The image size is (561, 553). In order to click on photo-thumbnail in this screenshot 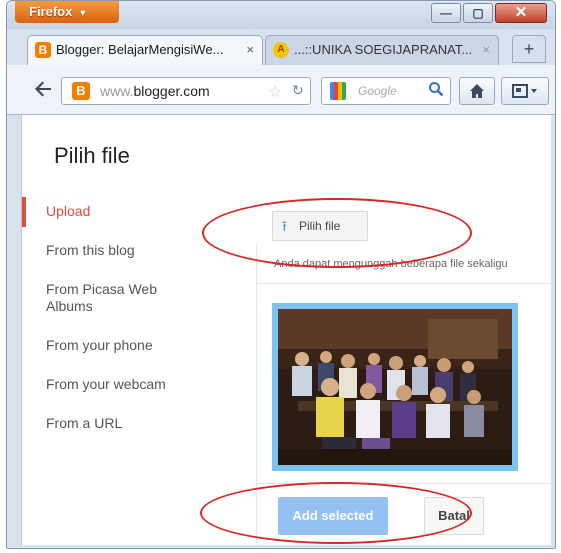, I will do `click(395, 387)`.